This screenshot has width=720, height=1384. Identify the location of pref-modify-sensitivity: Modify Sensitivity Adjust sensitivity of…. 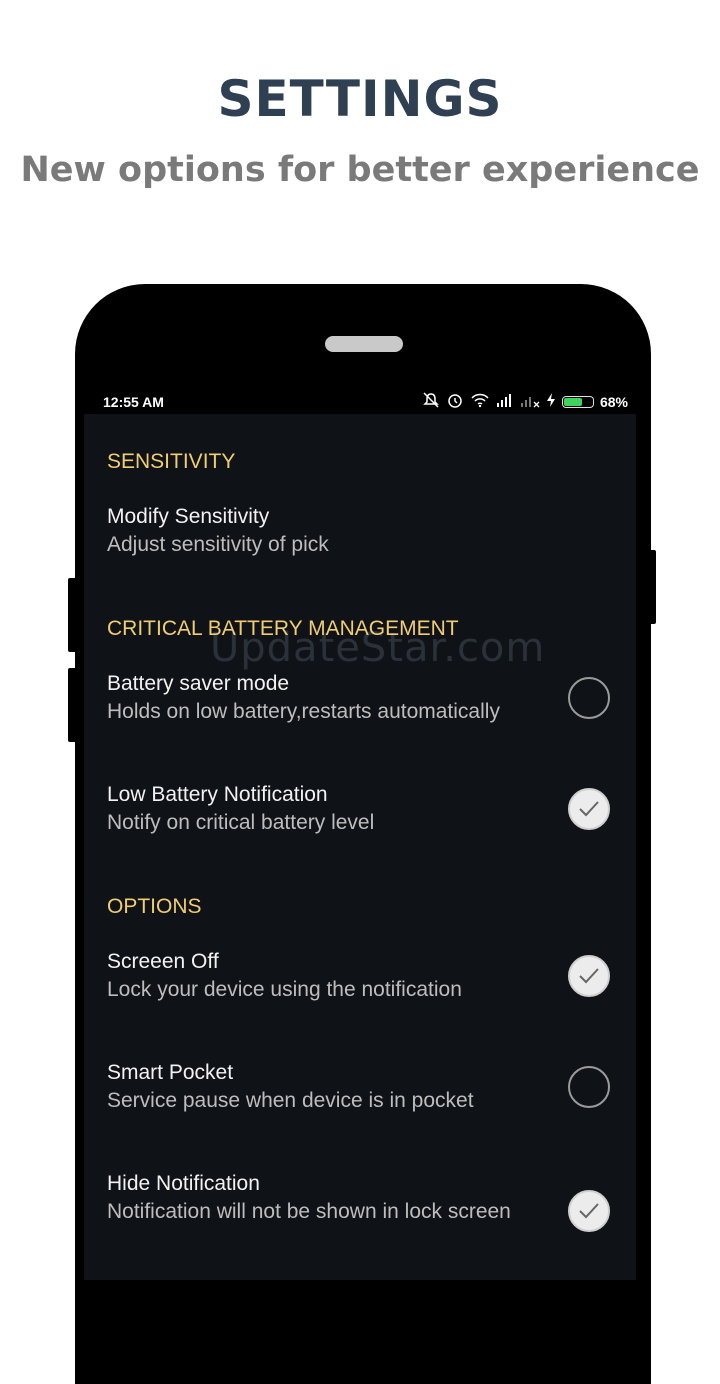
(362, 531).